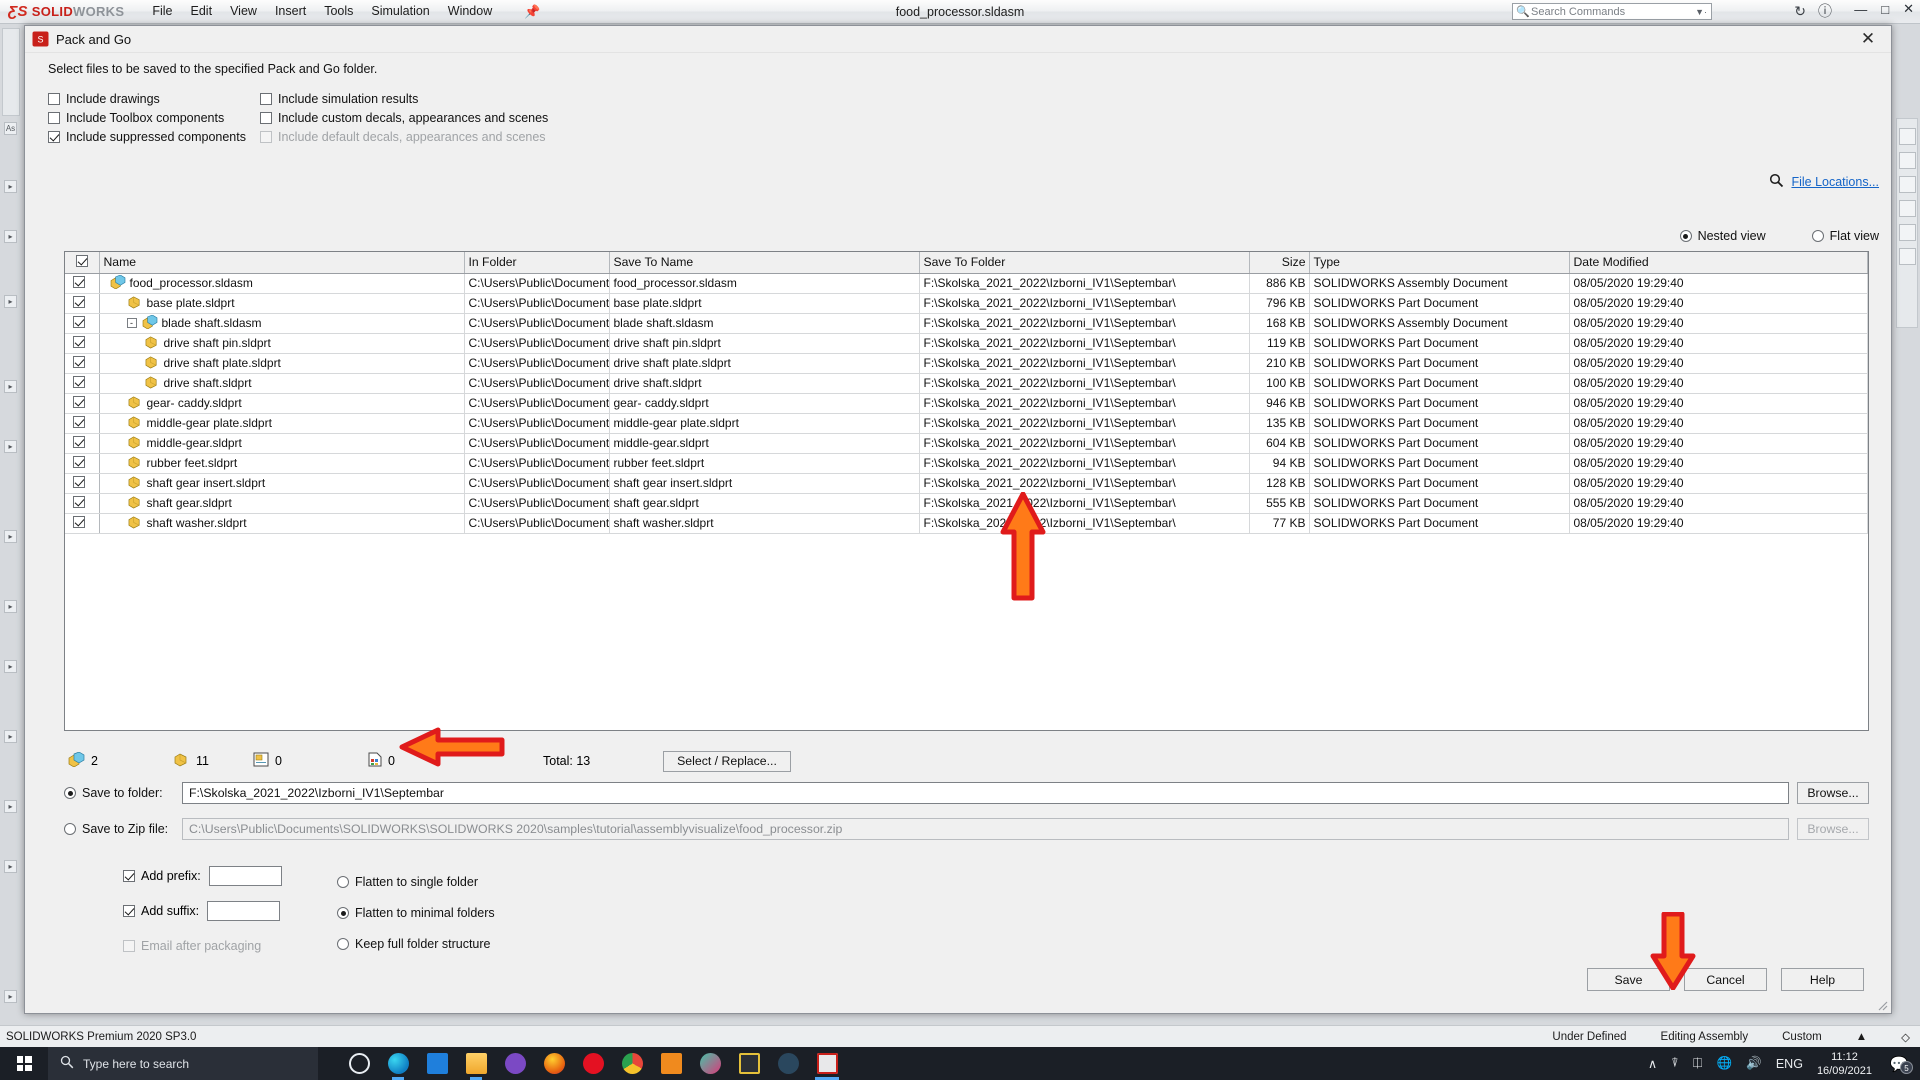 This screenshot has height=1080, width=1920. What do you see at coordinates (147, 98) in the screenshot?
I see `checkbox-include-drawings: Include drawings` at bounding box center [147, 98].